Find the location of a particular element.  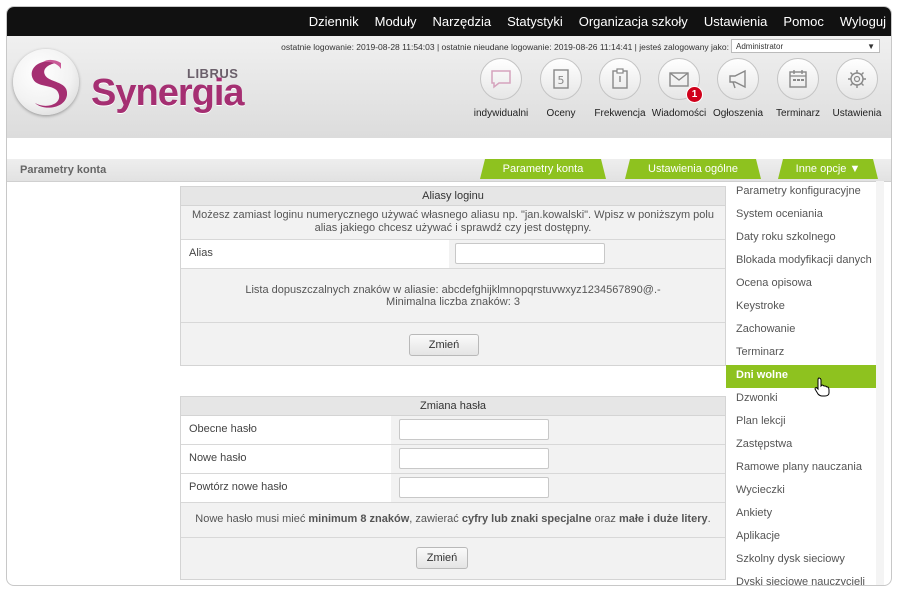

svg-text: 5 is located at coordinates (561, 80).